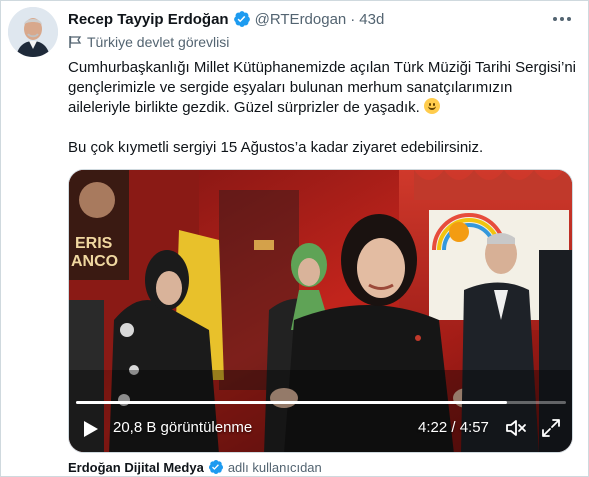 Image resolution: width=589 pixels, height=477 pixels. I want to click on wall-text-1: ERIS, so click(94, 243).